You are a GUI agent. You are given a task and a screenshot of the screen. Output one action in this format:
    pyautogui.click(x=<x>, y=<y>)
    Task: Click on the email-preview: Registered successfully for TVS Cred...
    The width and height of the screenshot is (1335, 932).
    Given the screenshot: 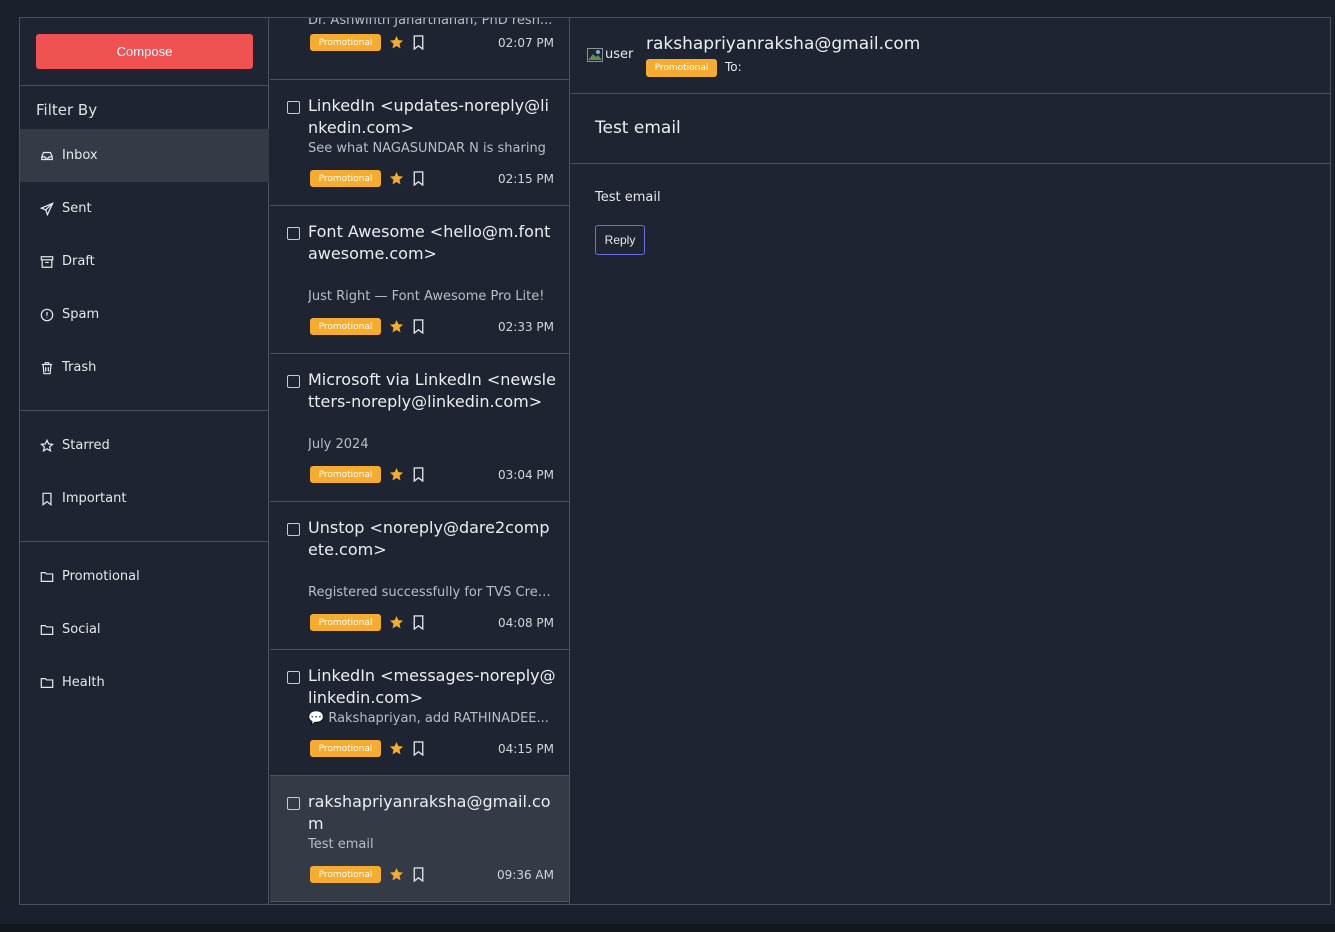 What is the action you would take?
    pyautogui.click(x=432, y=592)
    